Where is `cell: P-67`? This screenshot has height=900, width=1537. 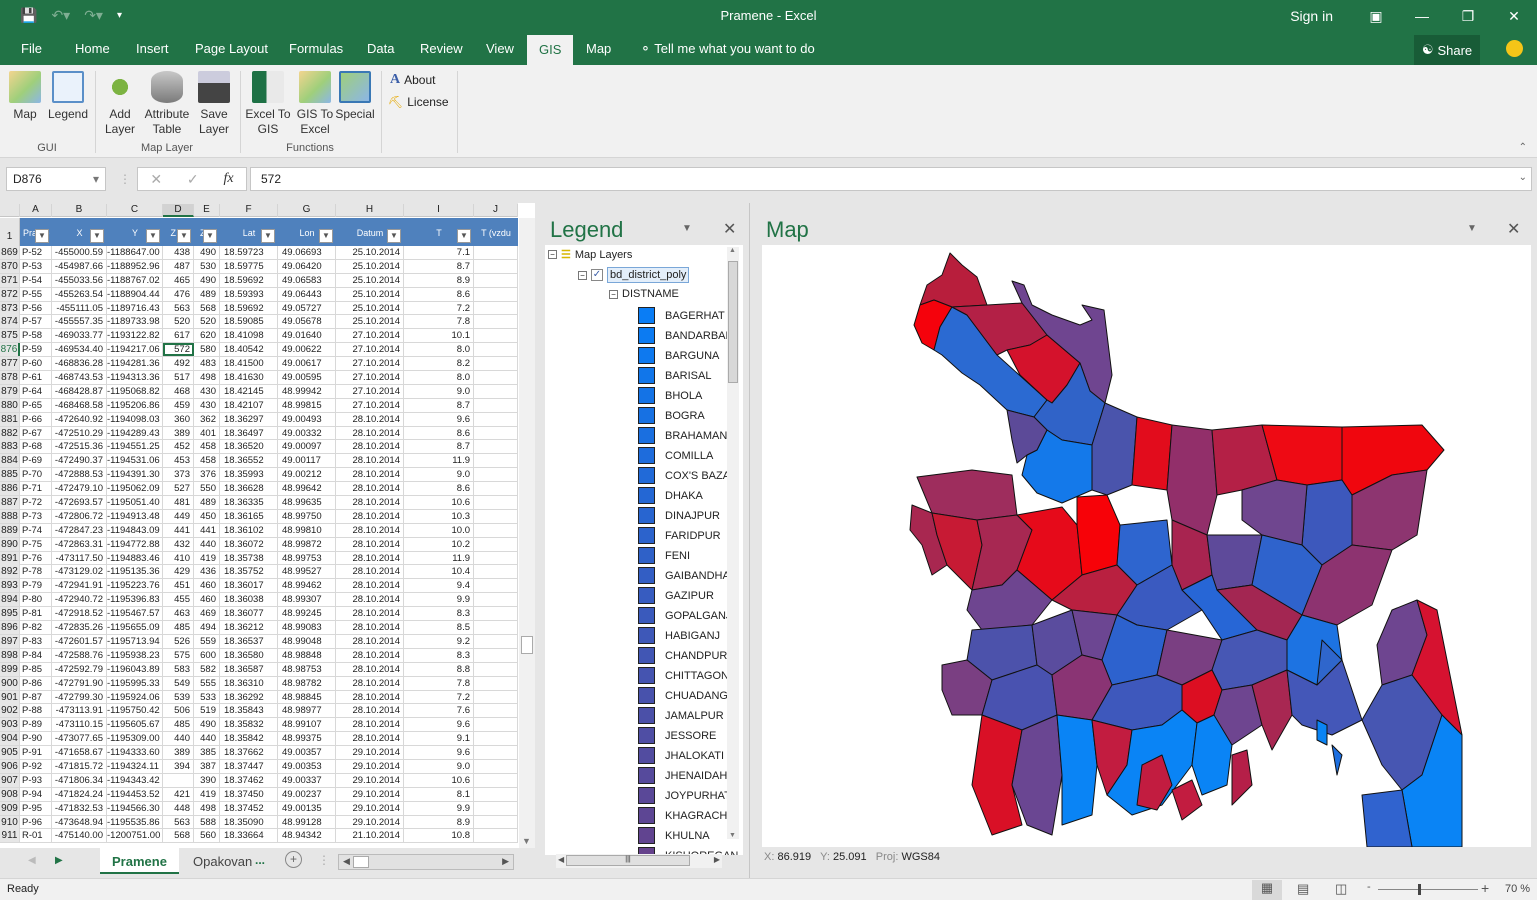 cell: P-67 is located at coordinates (36, 433).